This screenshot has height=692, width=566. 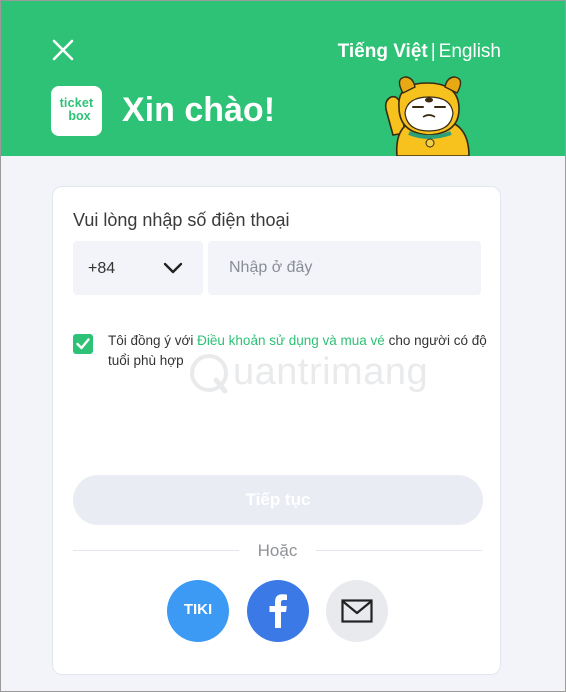 What do you see at coordinates (173, 268) in the screenshot?
I see `chevron-down-icon` at bounding box center [173, 268].